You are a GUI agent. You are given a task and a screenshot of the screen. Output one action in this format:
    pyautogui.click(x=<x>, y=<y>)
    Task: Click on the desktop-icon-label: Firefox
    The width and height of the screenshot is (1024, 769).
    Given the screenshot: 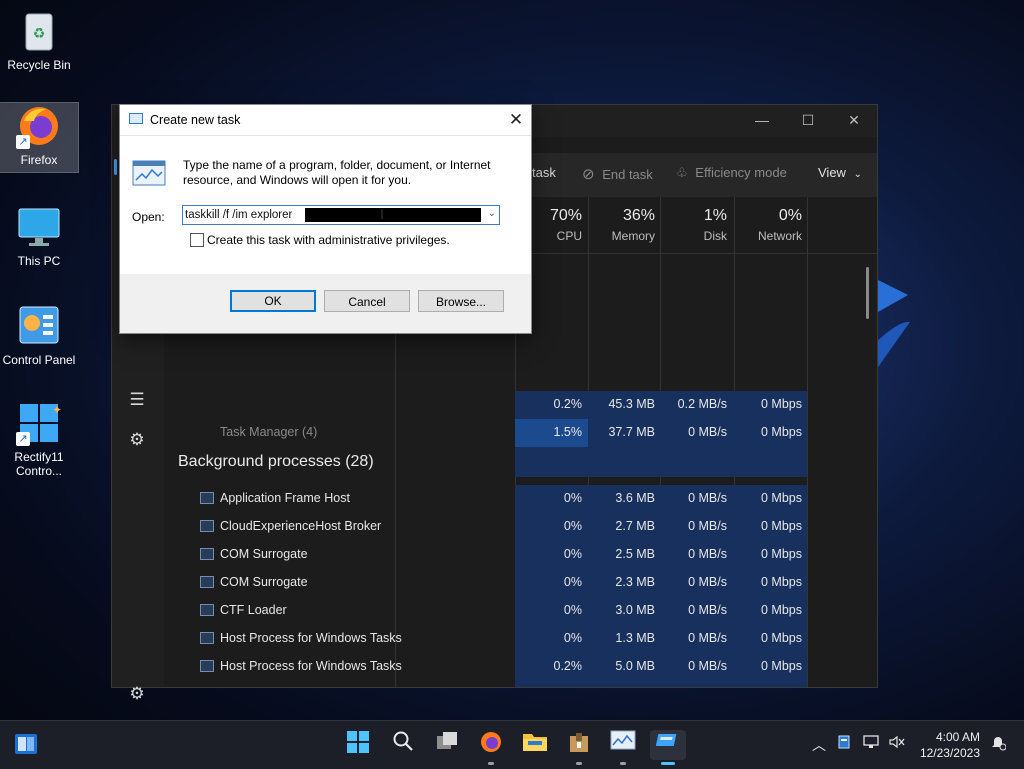 What is the action you would take?
    pyautogui.click(x=39, y=160)
    